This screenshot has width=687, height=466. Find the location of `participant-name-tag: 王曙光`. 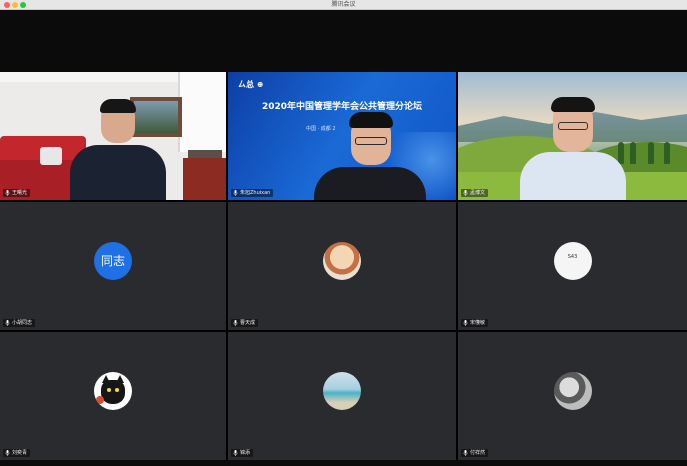

participant-name-tag: 王曙光 is located at coordinates (17, 193).